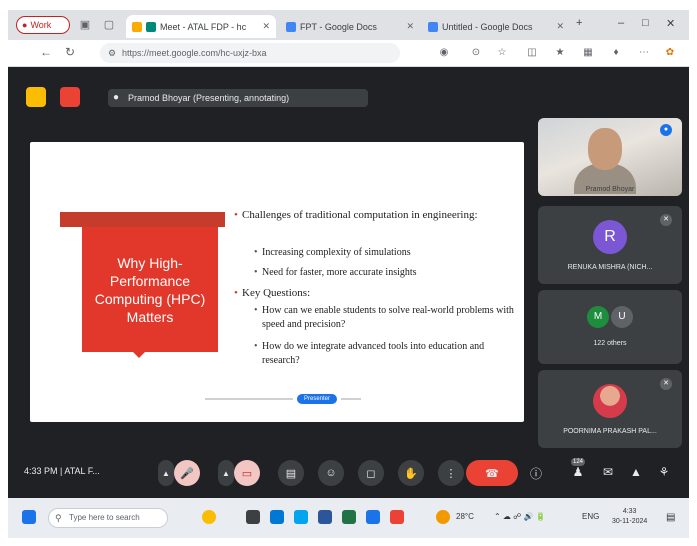  What do you see at coordinates (520, 516) in the screenshot?
I see `tray-icons: ⌃ ☁ ☍ 🔊 🔋` at bounding box center [520, 516].